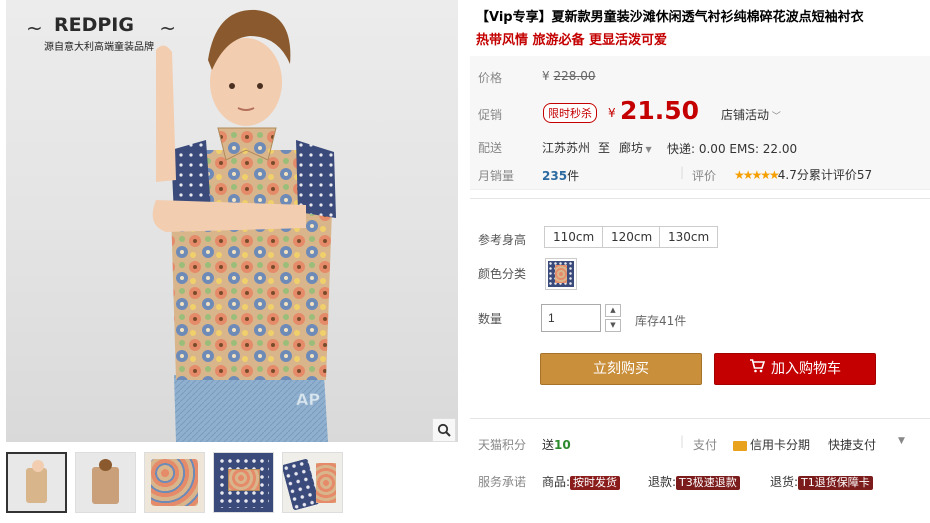  Describe the element at coordinates (621, 369) in the screenshot. I see `buy-now-button: 立刻购买` at that location.